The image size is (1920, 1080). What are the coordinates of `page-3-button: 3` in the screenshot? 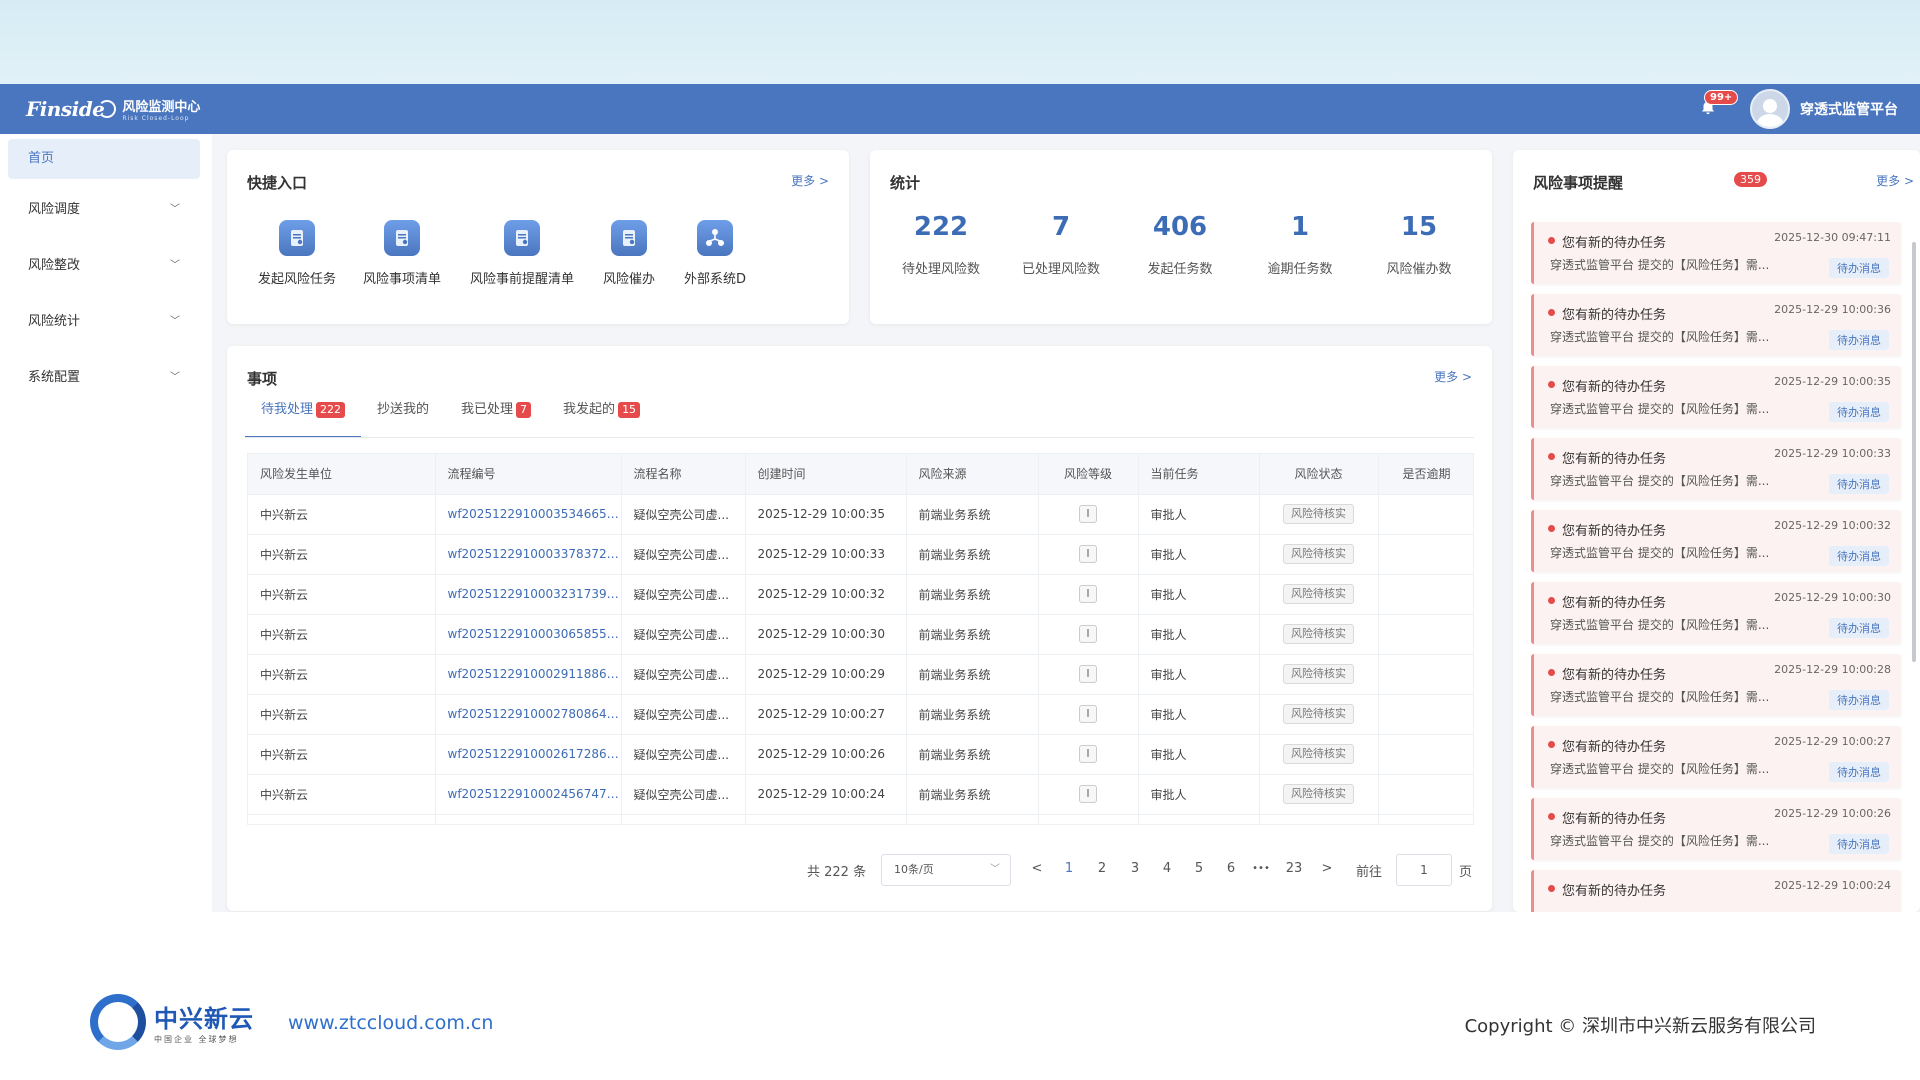 It's located at (1135, 868).